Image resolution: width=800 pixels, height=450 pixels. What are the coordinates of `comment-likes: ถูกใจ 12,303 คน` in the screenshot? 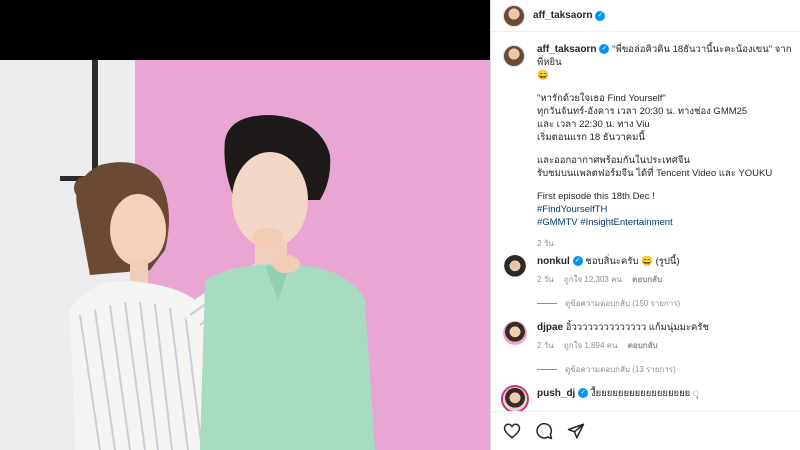 It's located at (593, 279).